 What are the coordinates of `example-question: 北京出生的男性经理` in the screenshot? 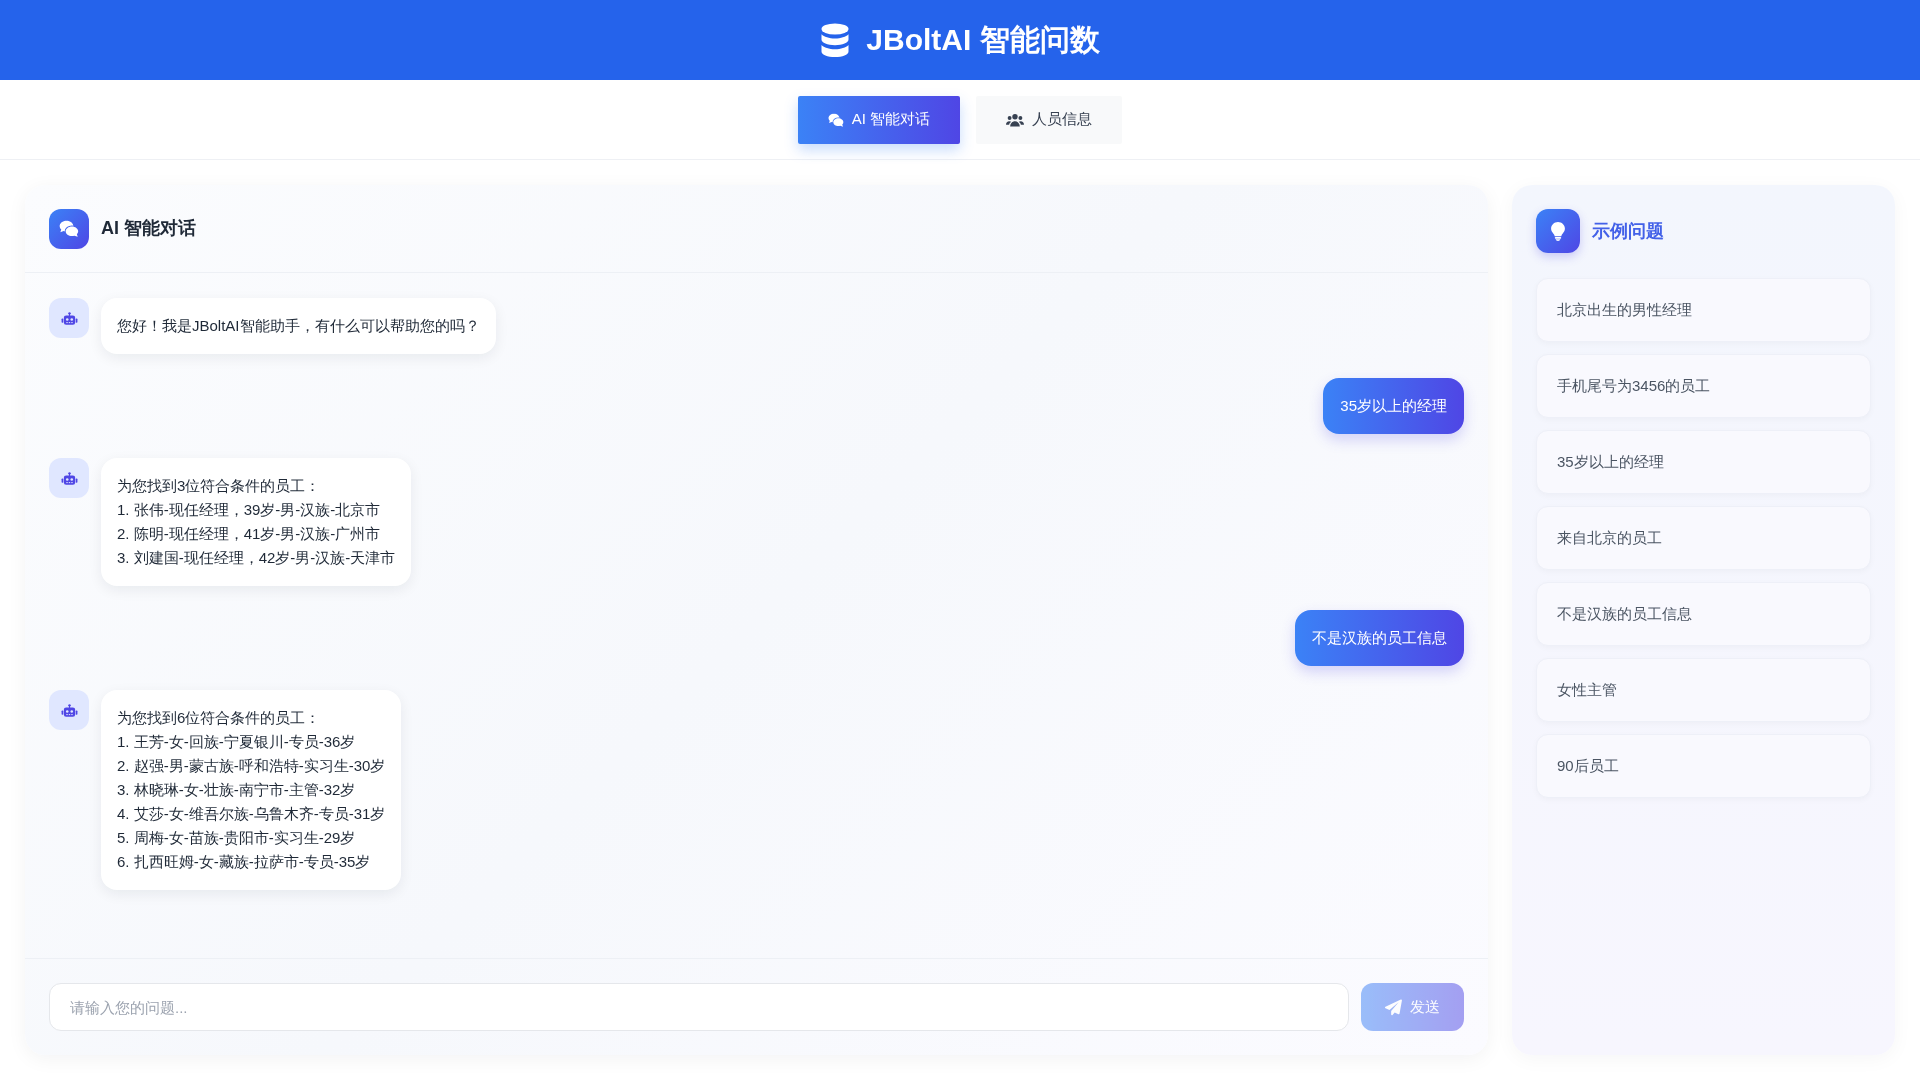 It's located at (1703, 310).